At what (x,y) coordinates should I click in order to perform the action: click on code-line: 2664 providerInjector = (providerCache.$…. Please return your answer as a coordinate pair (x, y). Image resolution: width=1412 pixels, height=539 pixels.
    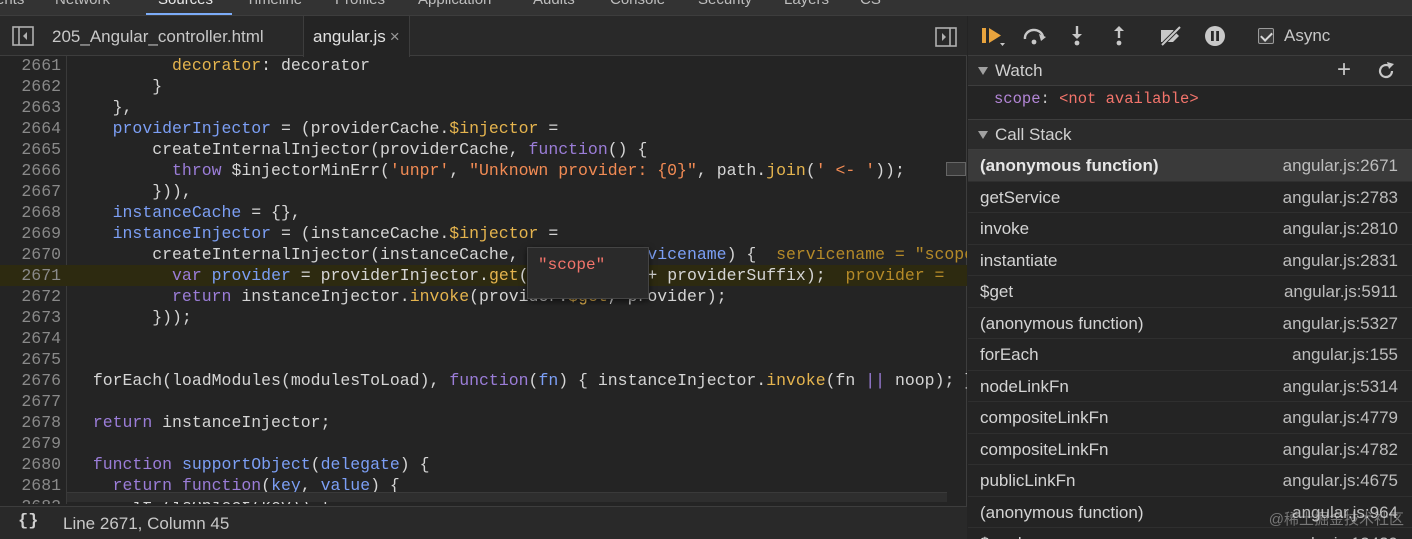
    Looking at the image, I should click on (483, 128).